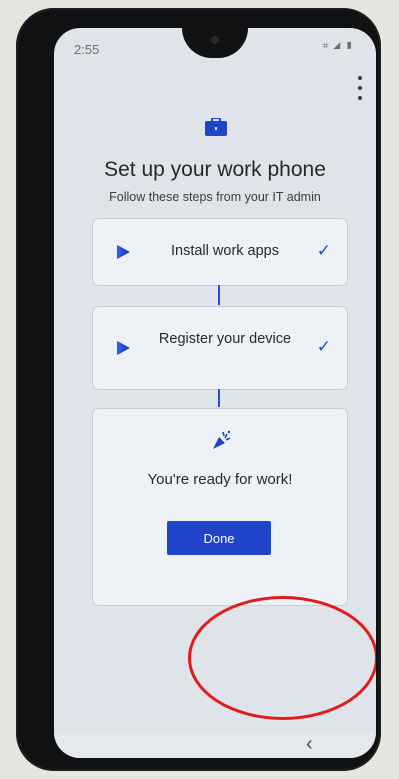 The image size is (399, 779). What do you see at coordinates (220, 348) in the screenshot?
I see `step-card-register-device: Register your device ✓` at bounding box center [220, 348].